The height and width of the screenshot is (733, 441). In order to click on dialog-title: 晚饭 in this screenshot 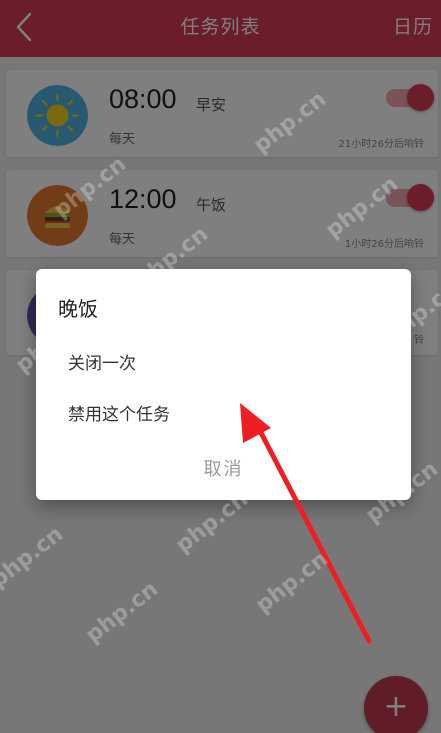, I will do `click(78, 309)`.